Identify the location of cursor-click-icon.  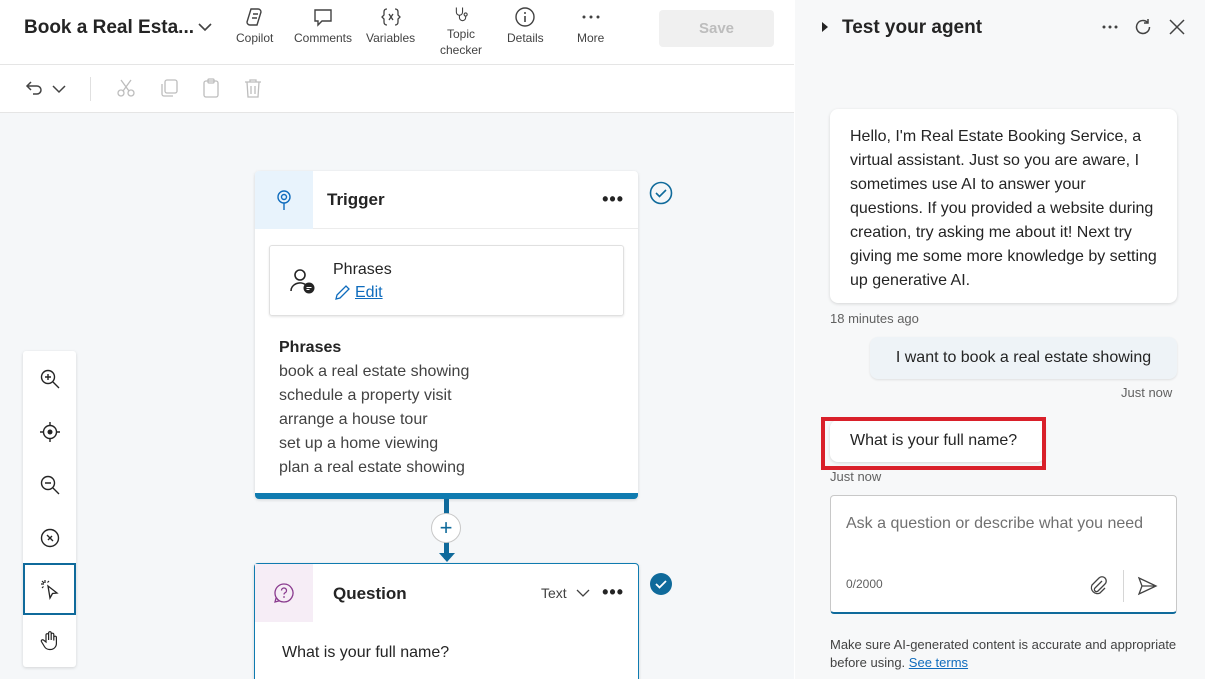
(49, 590).